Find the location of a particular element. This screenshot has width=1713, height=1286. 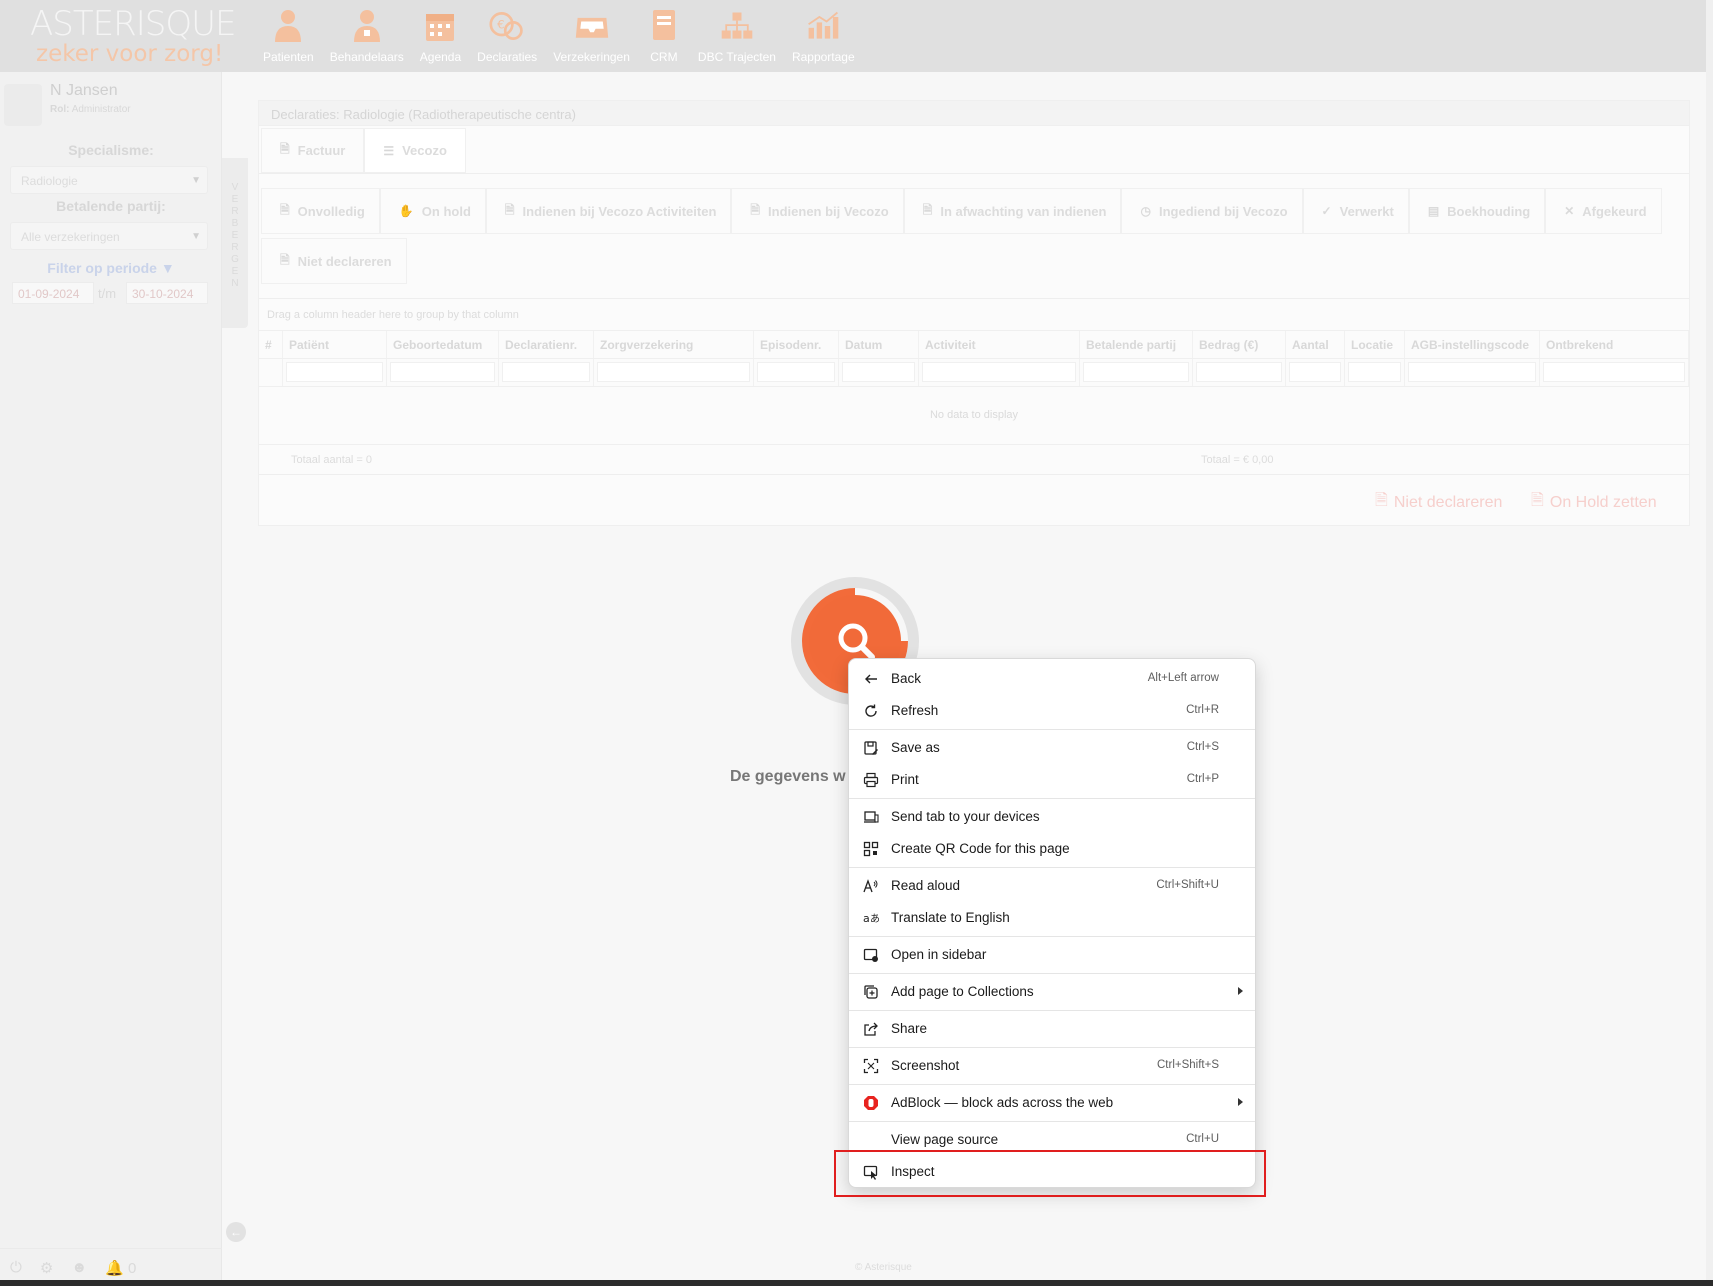

nav-patienten: Patienten is located at coordinates (288, 35).